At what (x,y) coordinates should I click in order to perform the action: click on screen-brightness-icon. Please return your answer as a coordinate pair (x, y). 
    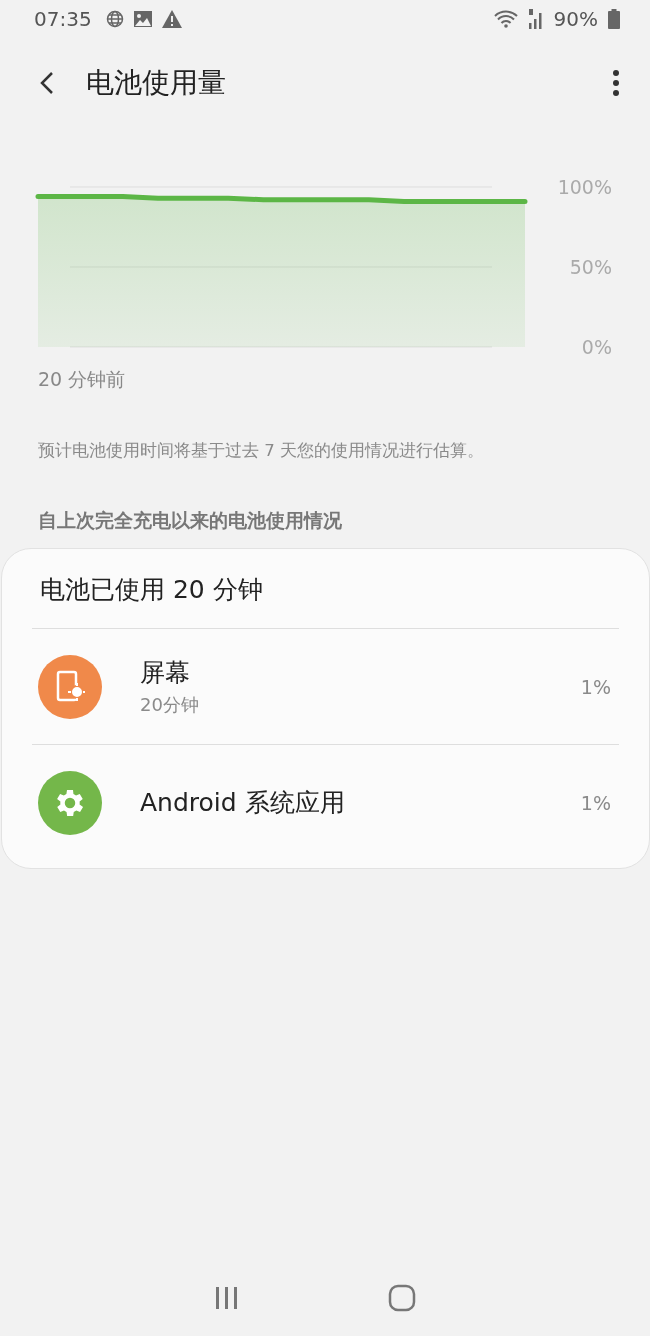
    Looking at the image, I should click on (70, 686).